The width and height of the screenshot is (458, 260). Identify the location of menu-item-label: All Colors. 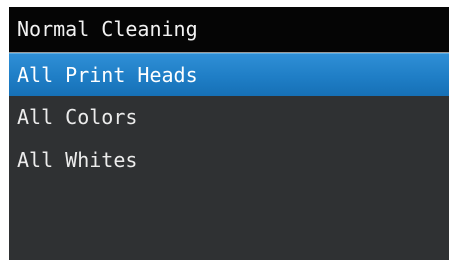
(77, 117).